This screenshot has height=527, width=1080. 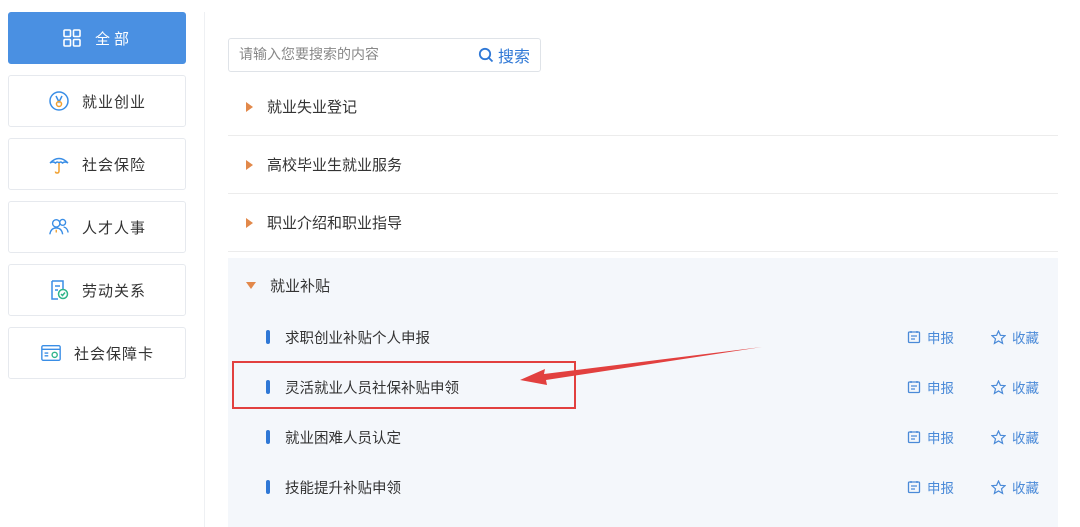 What do you see at coordinates (357, 337) in the screenshot?
I see `service-link: 求职创业补贴个人申报` at bounding box center [357, 337].